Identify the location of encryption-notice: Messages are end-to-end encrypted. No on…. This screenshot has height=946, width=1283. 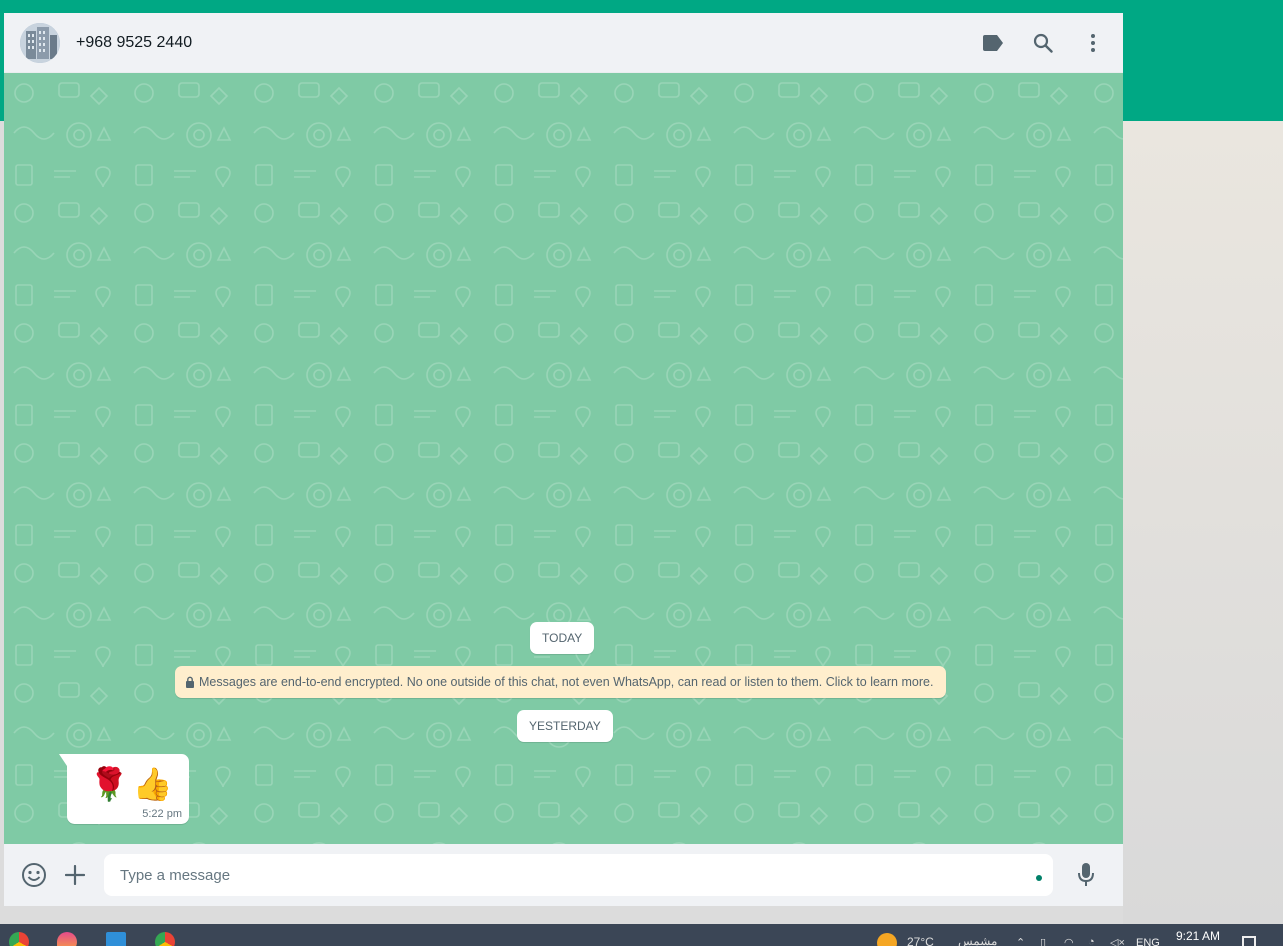
(560, 682).